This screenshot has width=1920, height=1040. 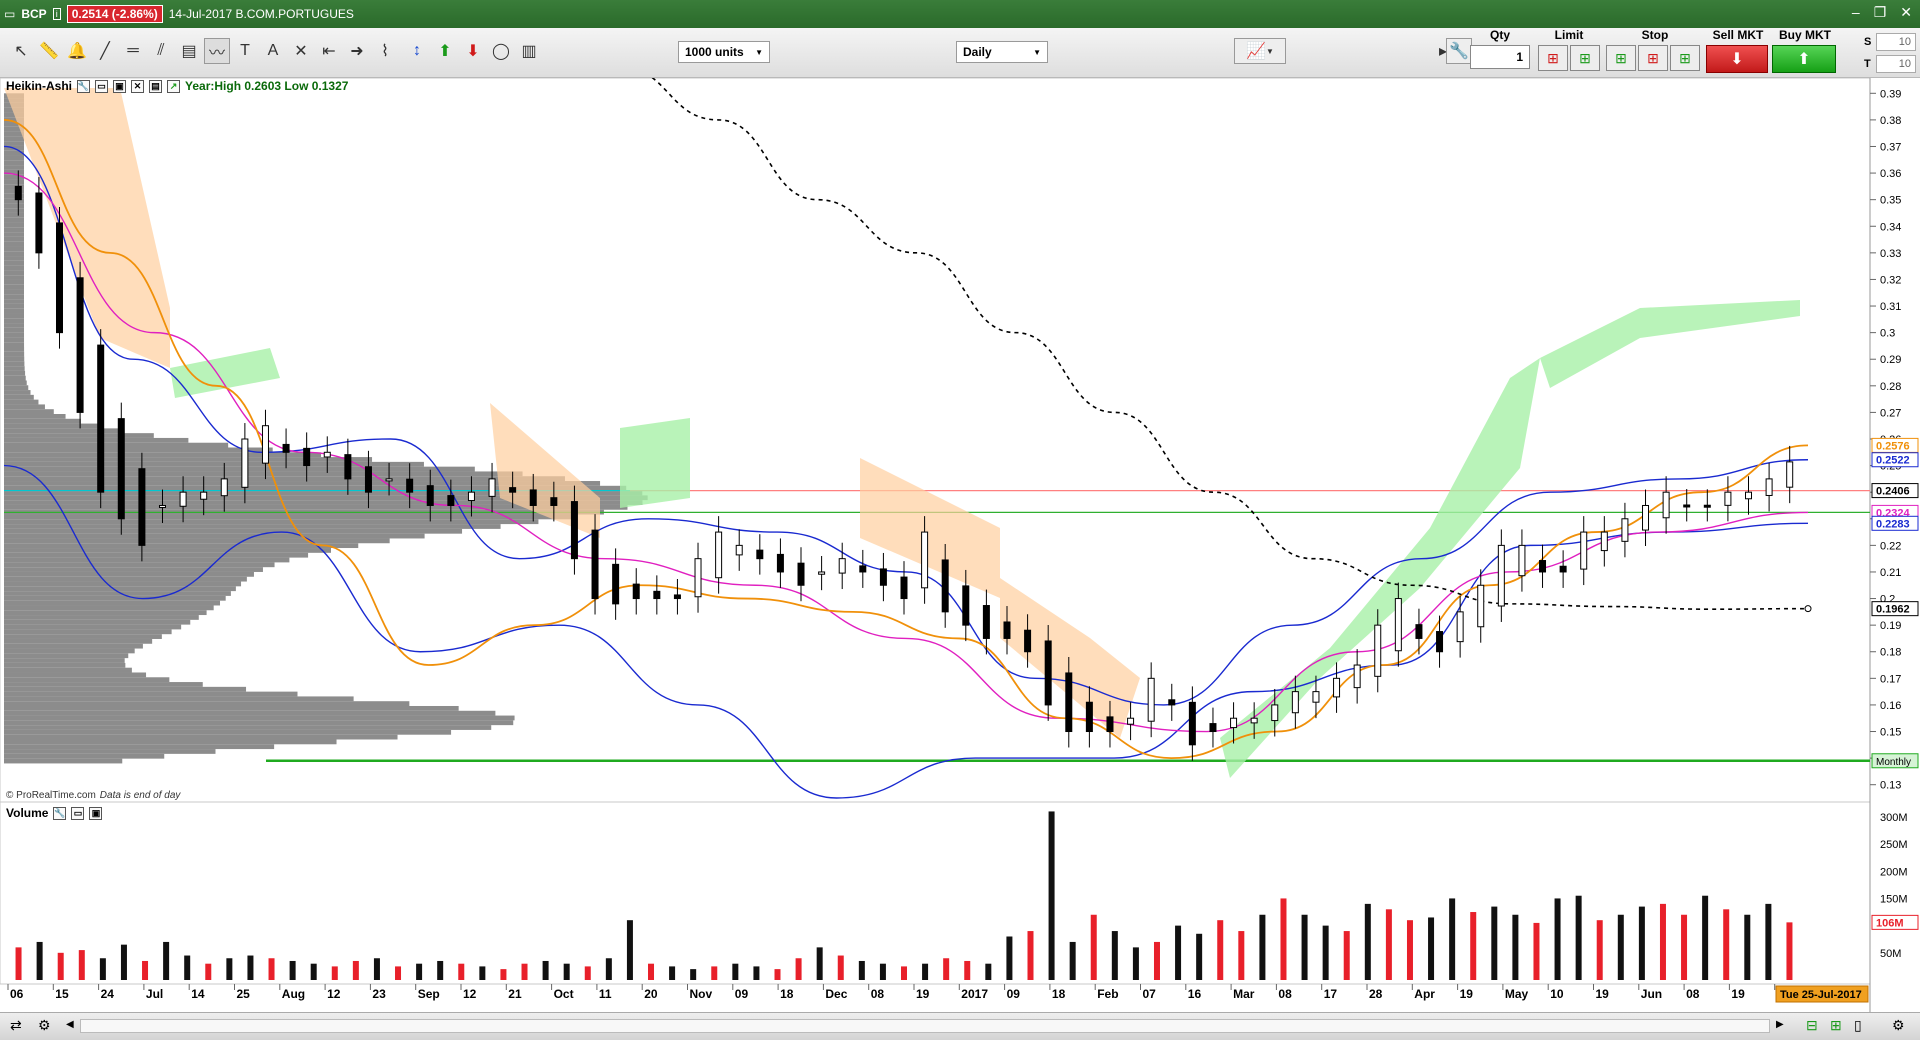 I want to click on fibonacci-tool-icon: ▤, so click(x=189, y=51).